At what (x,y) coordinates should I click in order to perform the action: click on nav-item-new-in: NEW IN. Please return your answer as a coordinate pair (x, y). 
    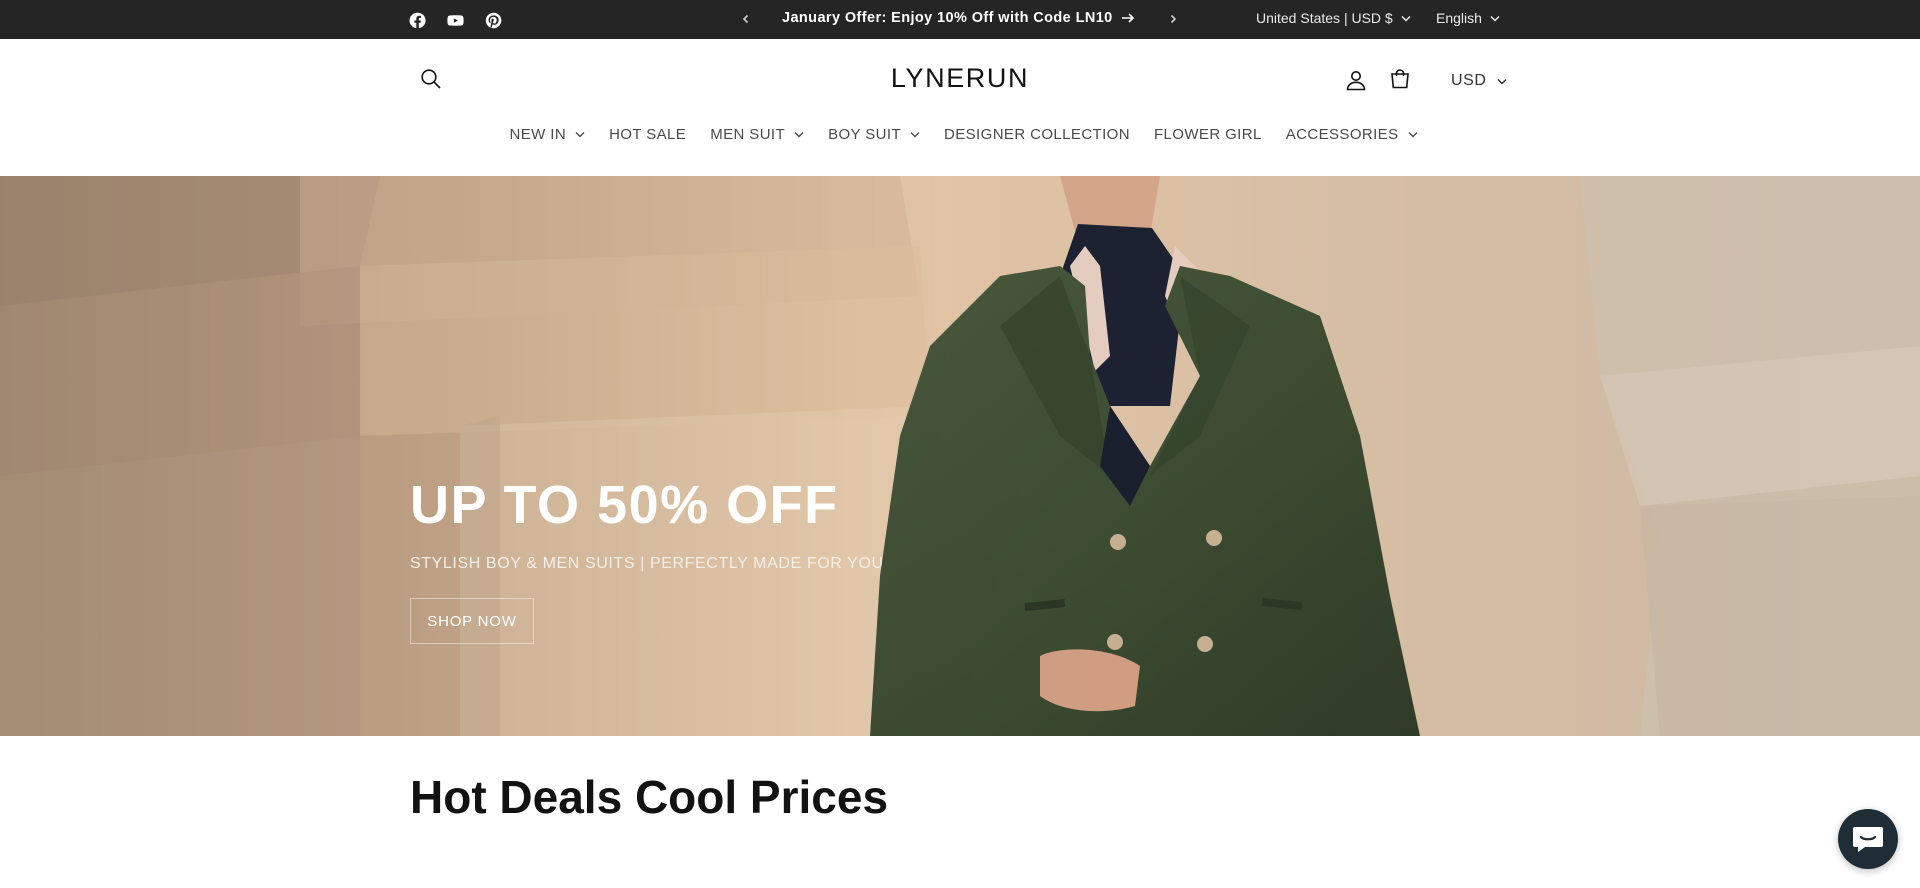
    Looking at the image, I should click on (547, 134).